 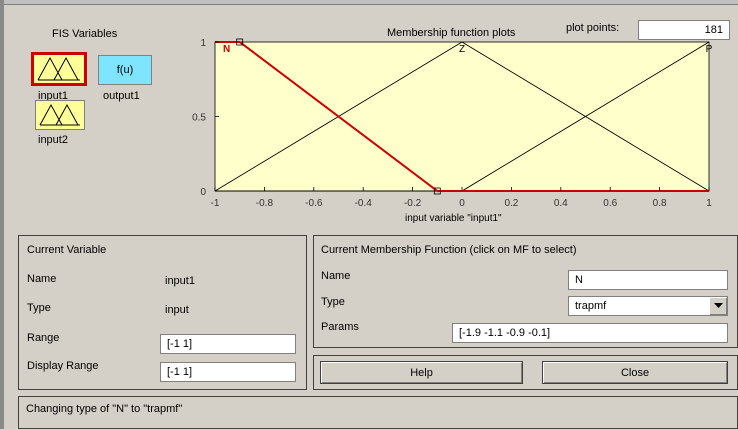 I want to click on x-tick-label: 0.2, so click(x=511, y=203).